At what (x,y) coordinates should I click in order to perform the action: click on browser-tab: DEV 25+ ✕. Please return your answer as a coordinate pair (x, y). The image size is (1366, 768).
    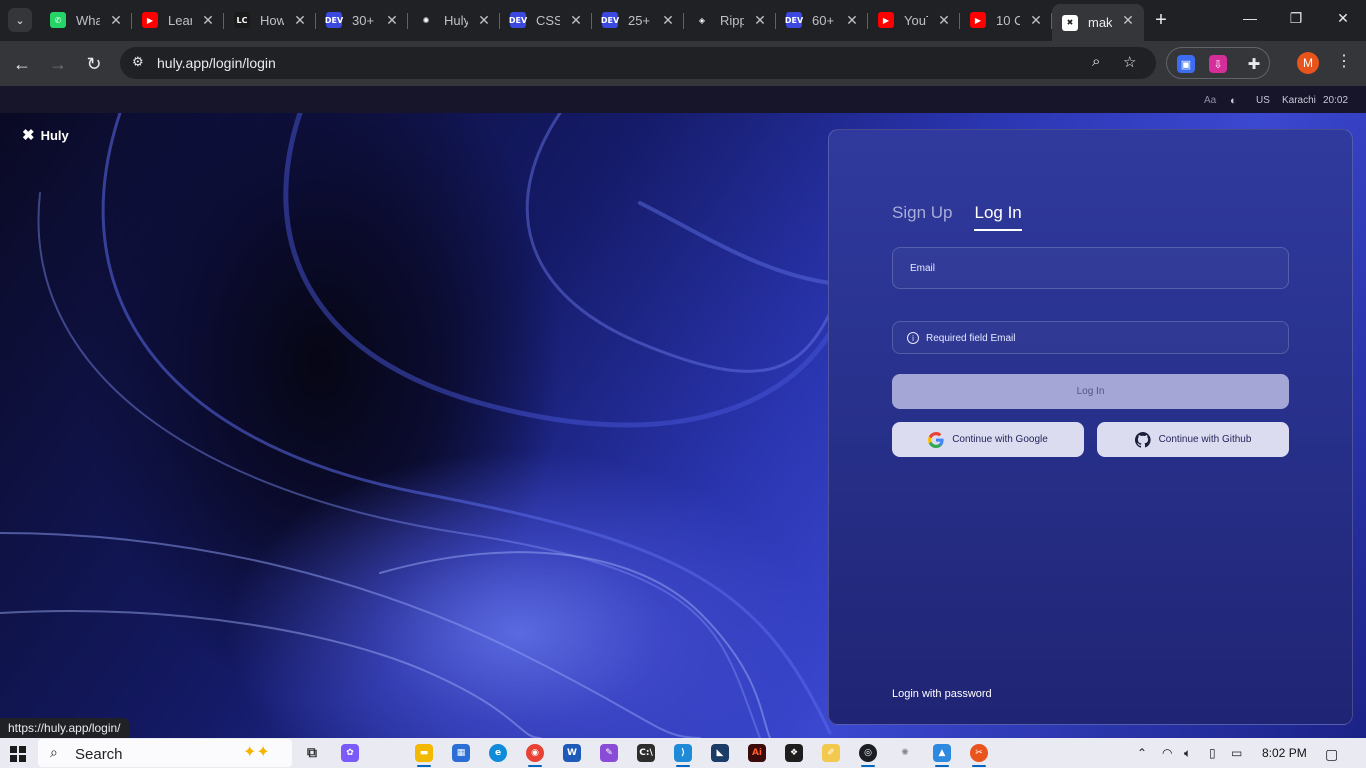
    Looking at the image, I should click on (638, 20).